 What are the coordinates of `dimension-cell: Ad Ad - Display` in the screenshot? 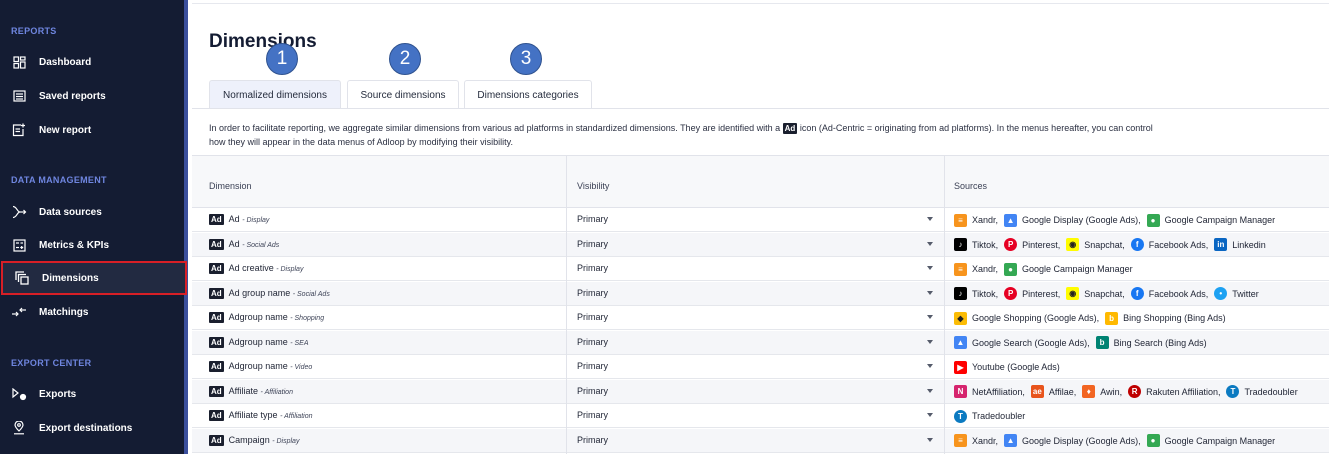 It's located at (239, 220).